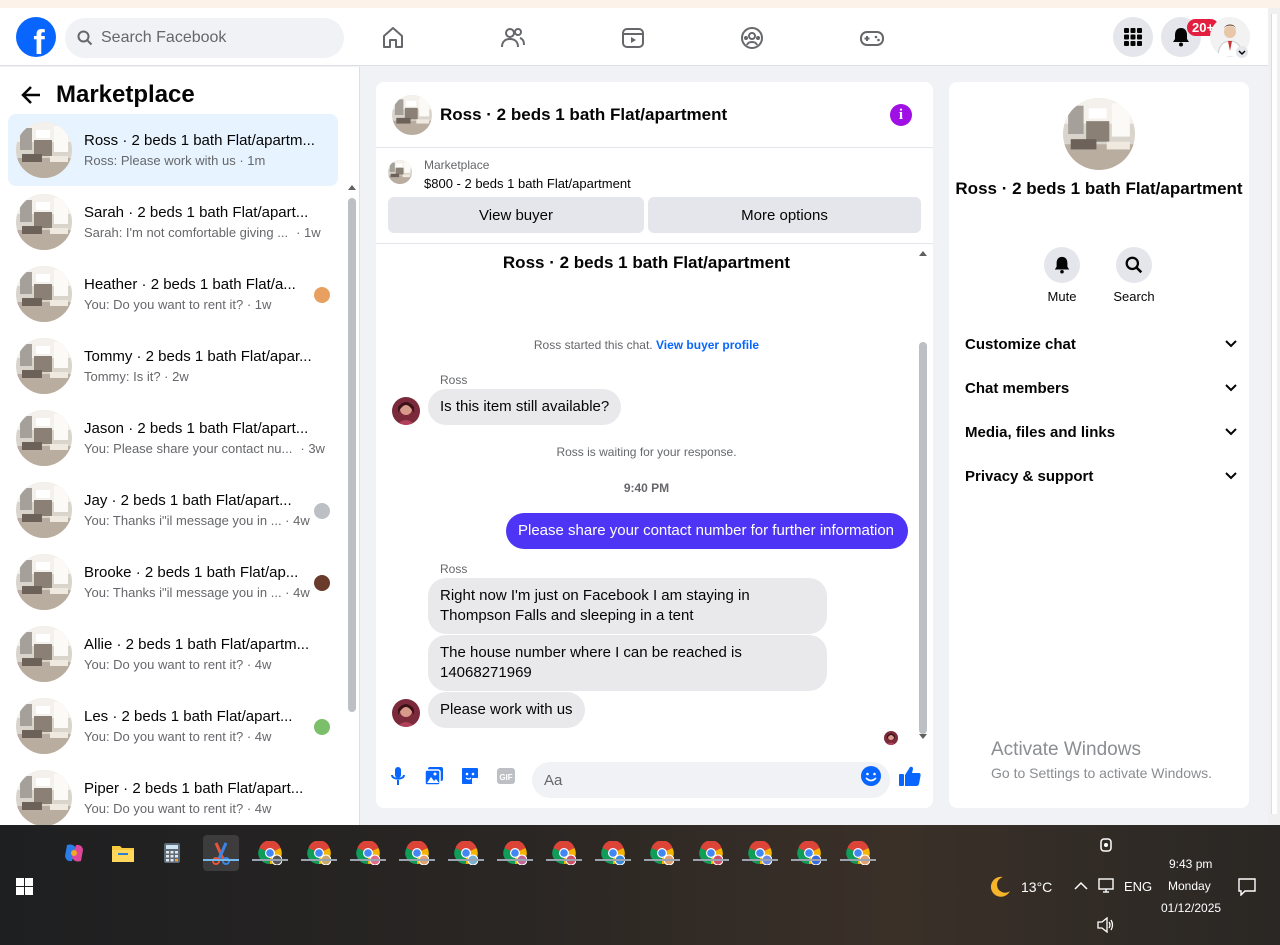 Image resolution: width=1280 pixels, height=945 pixels. I want to click on page-scrollbar, so click(1274, 416).